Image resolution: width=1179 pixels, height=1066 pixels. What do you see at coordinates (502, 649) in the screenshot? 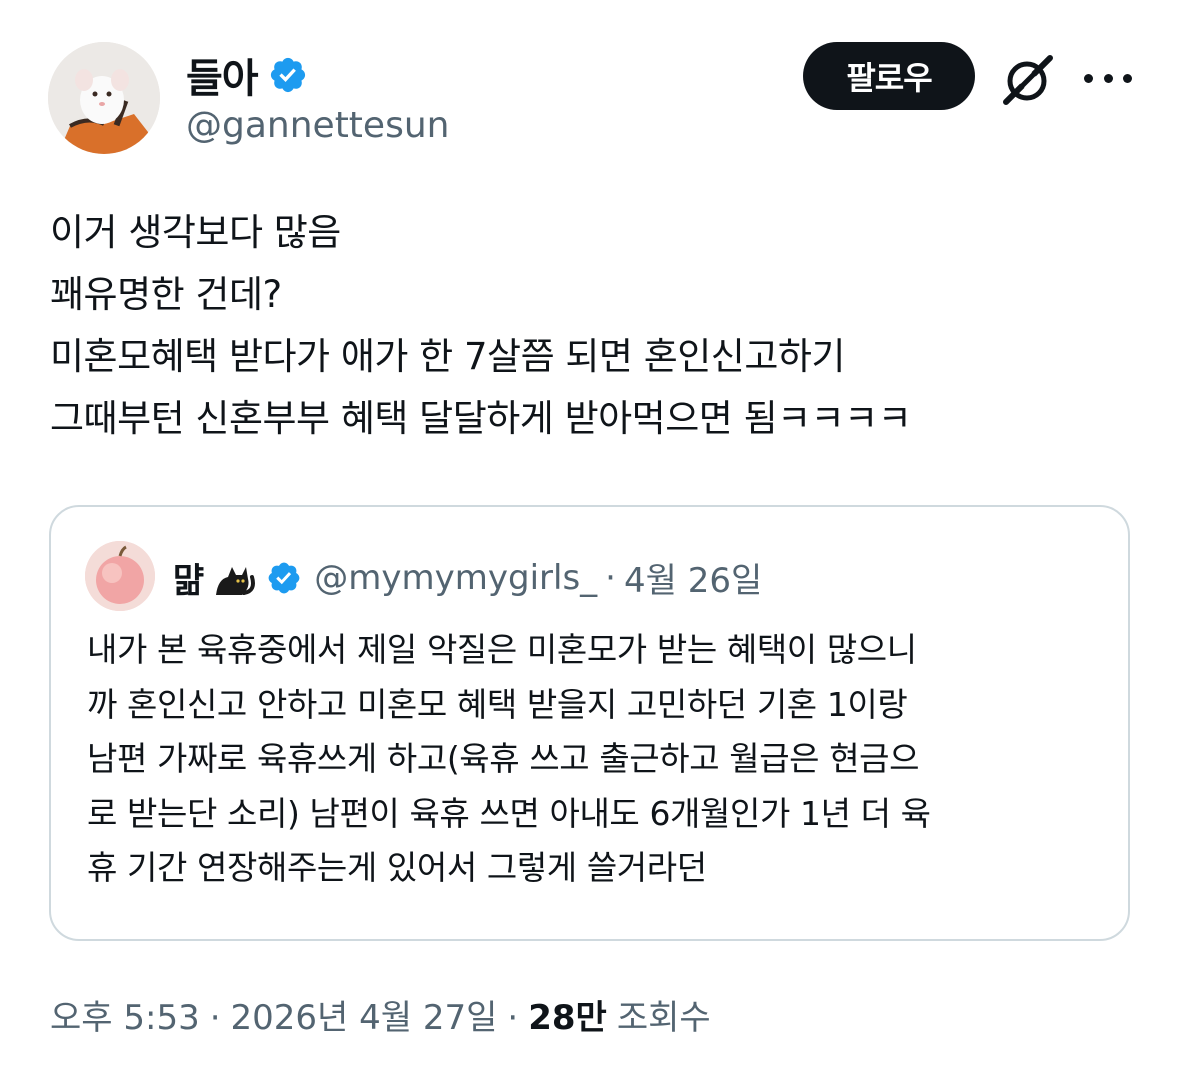
I see `quote-line: 내가 본 육휴중에서 제일 악질은 미혼모가 받는 혜택이 많으니` at bounding box center [502, 649].